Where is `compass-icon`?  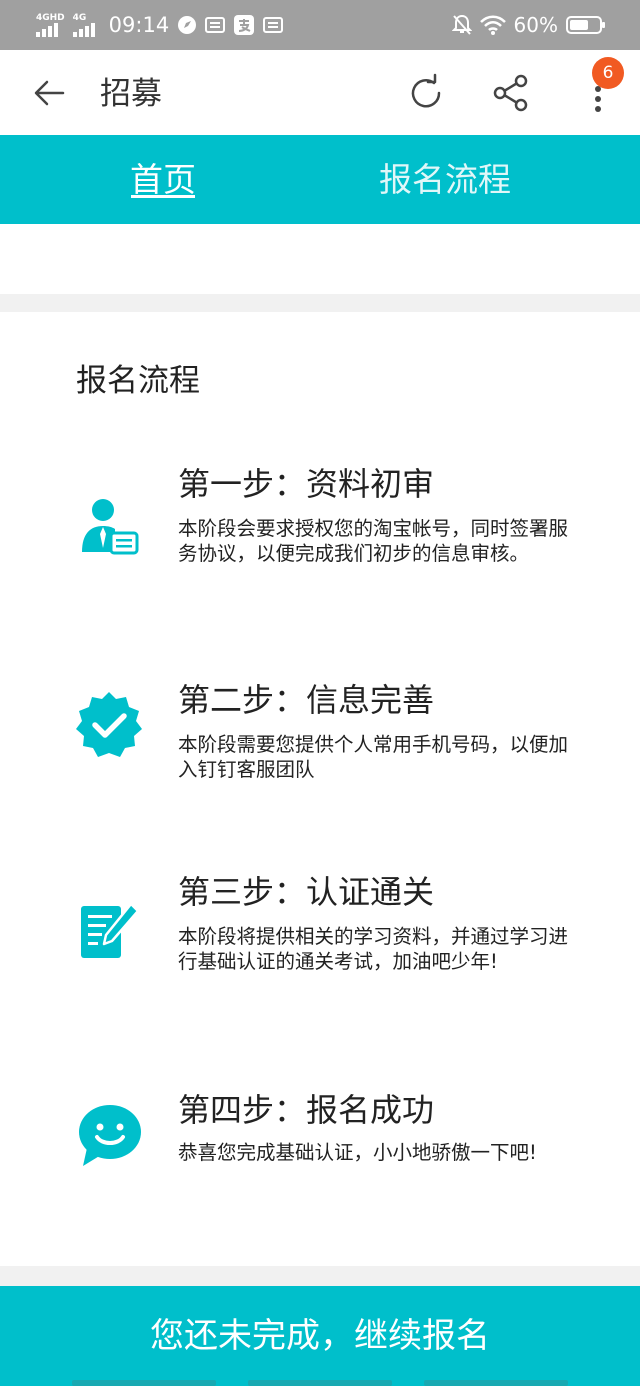 compass-icon is located at coordinates (187, 25).